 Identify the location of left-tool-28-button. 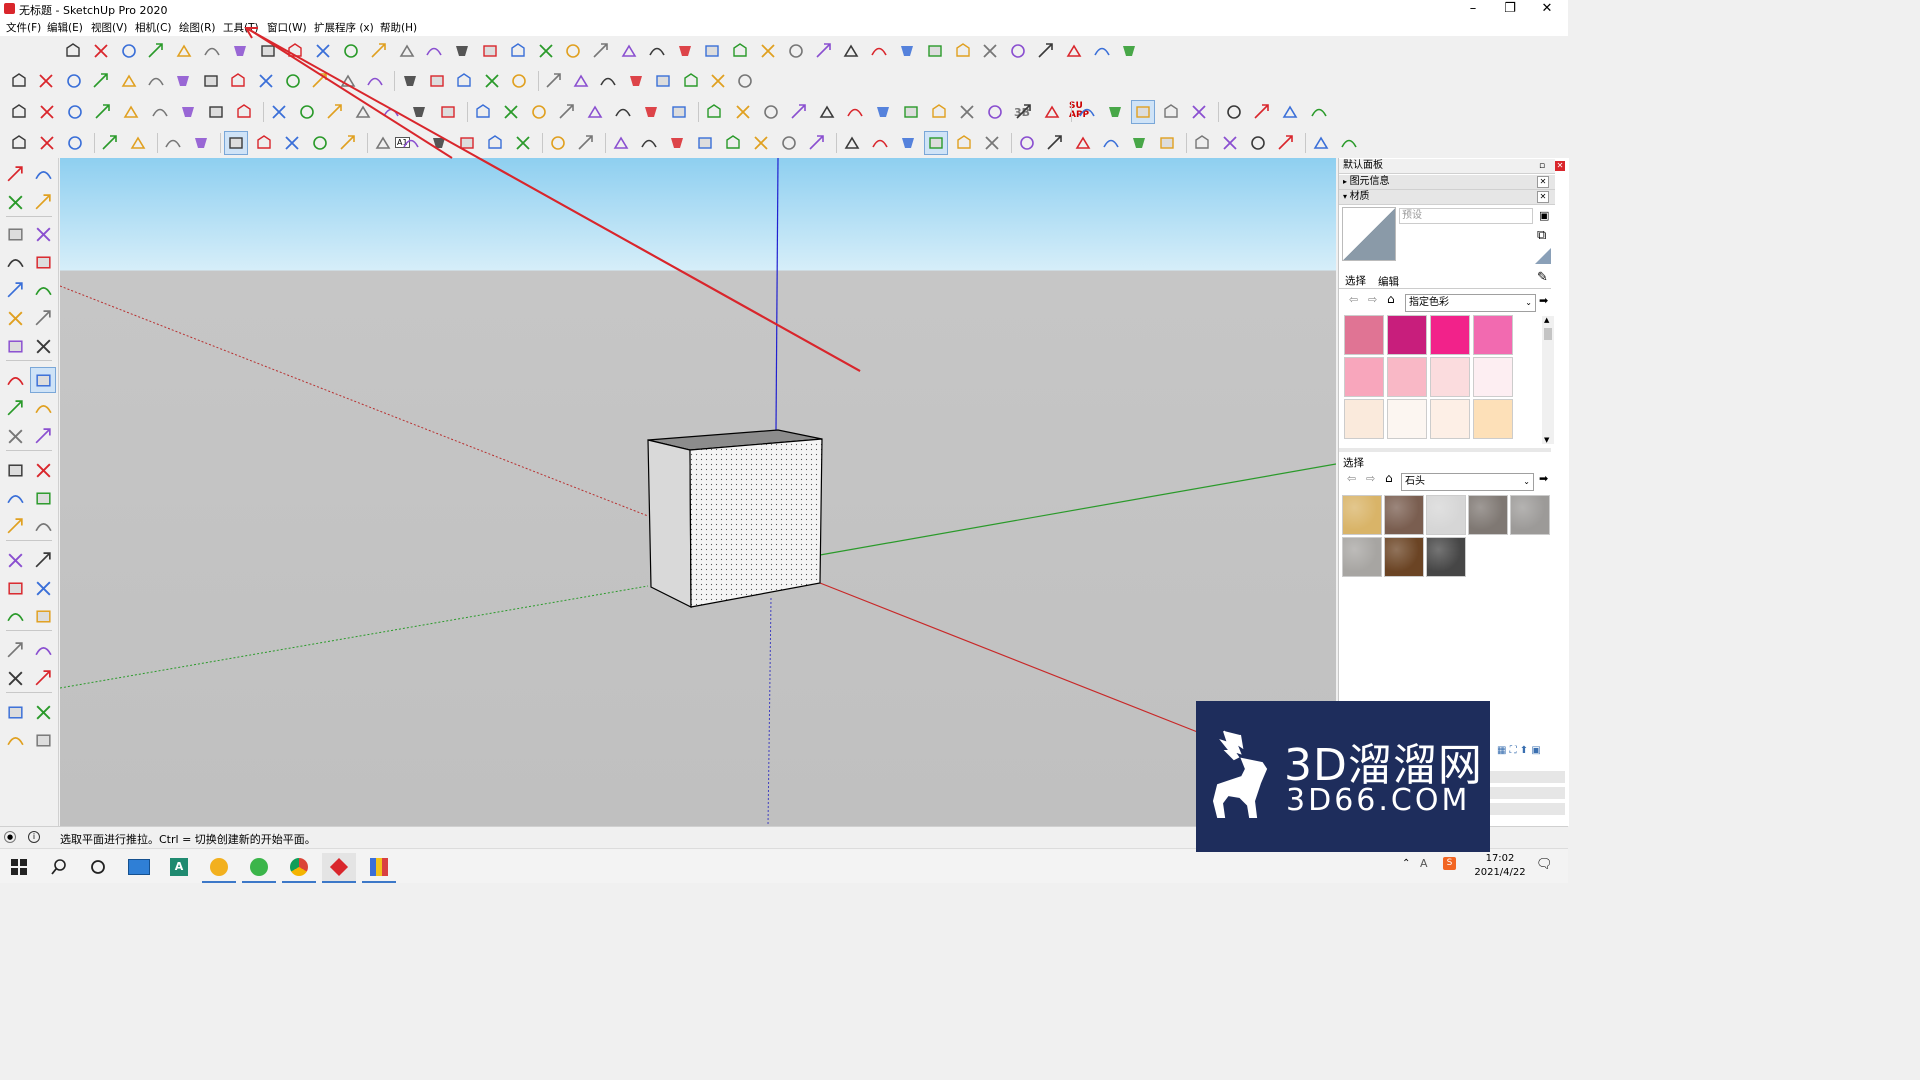
(43, 560).